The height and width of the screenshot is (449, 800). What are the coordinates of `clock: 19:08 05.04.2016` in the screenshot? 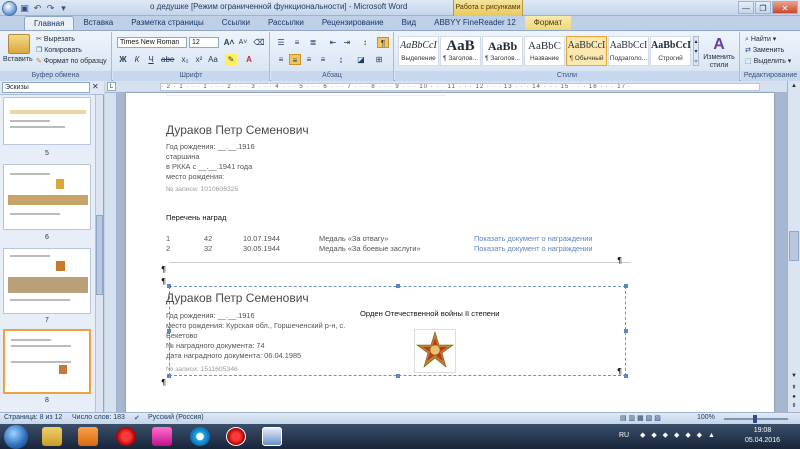 It's located at (762, 436).